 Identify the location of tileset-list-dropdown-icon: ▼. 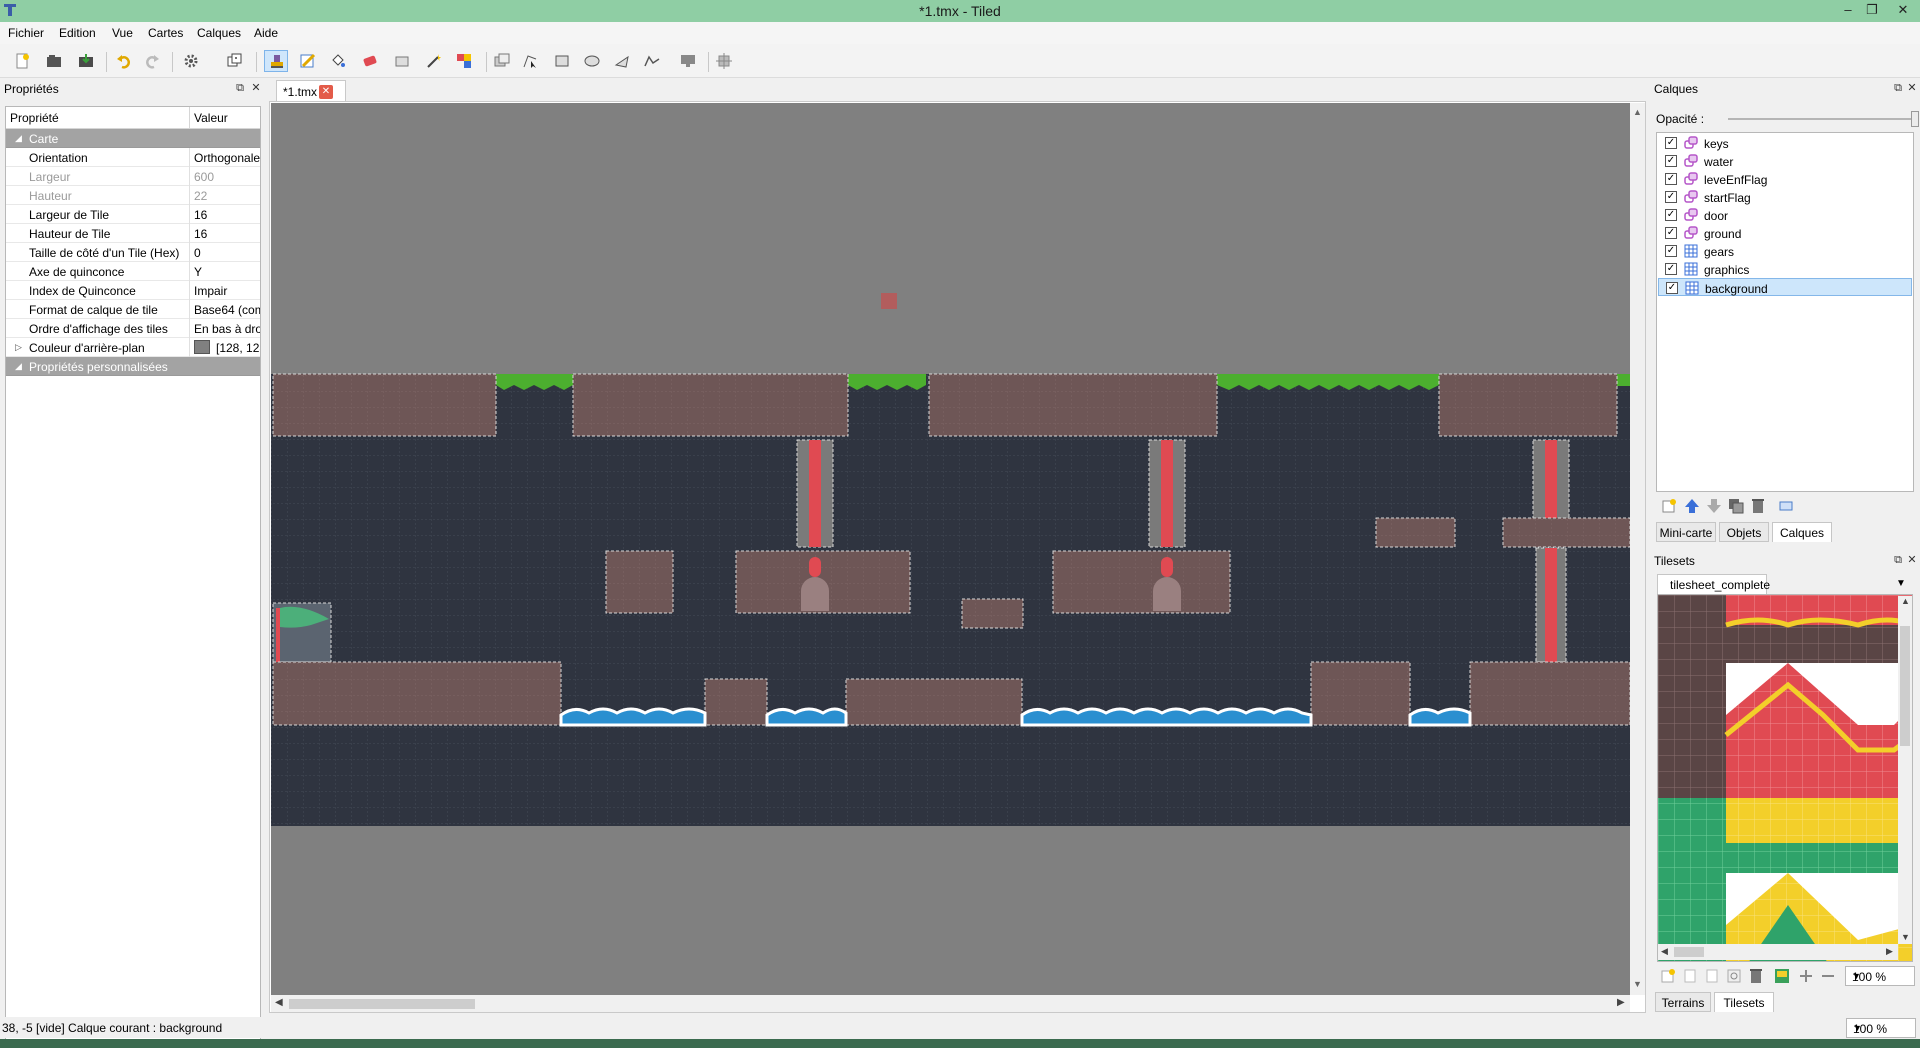
(1901, 583).